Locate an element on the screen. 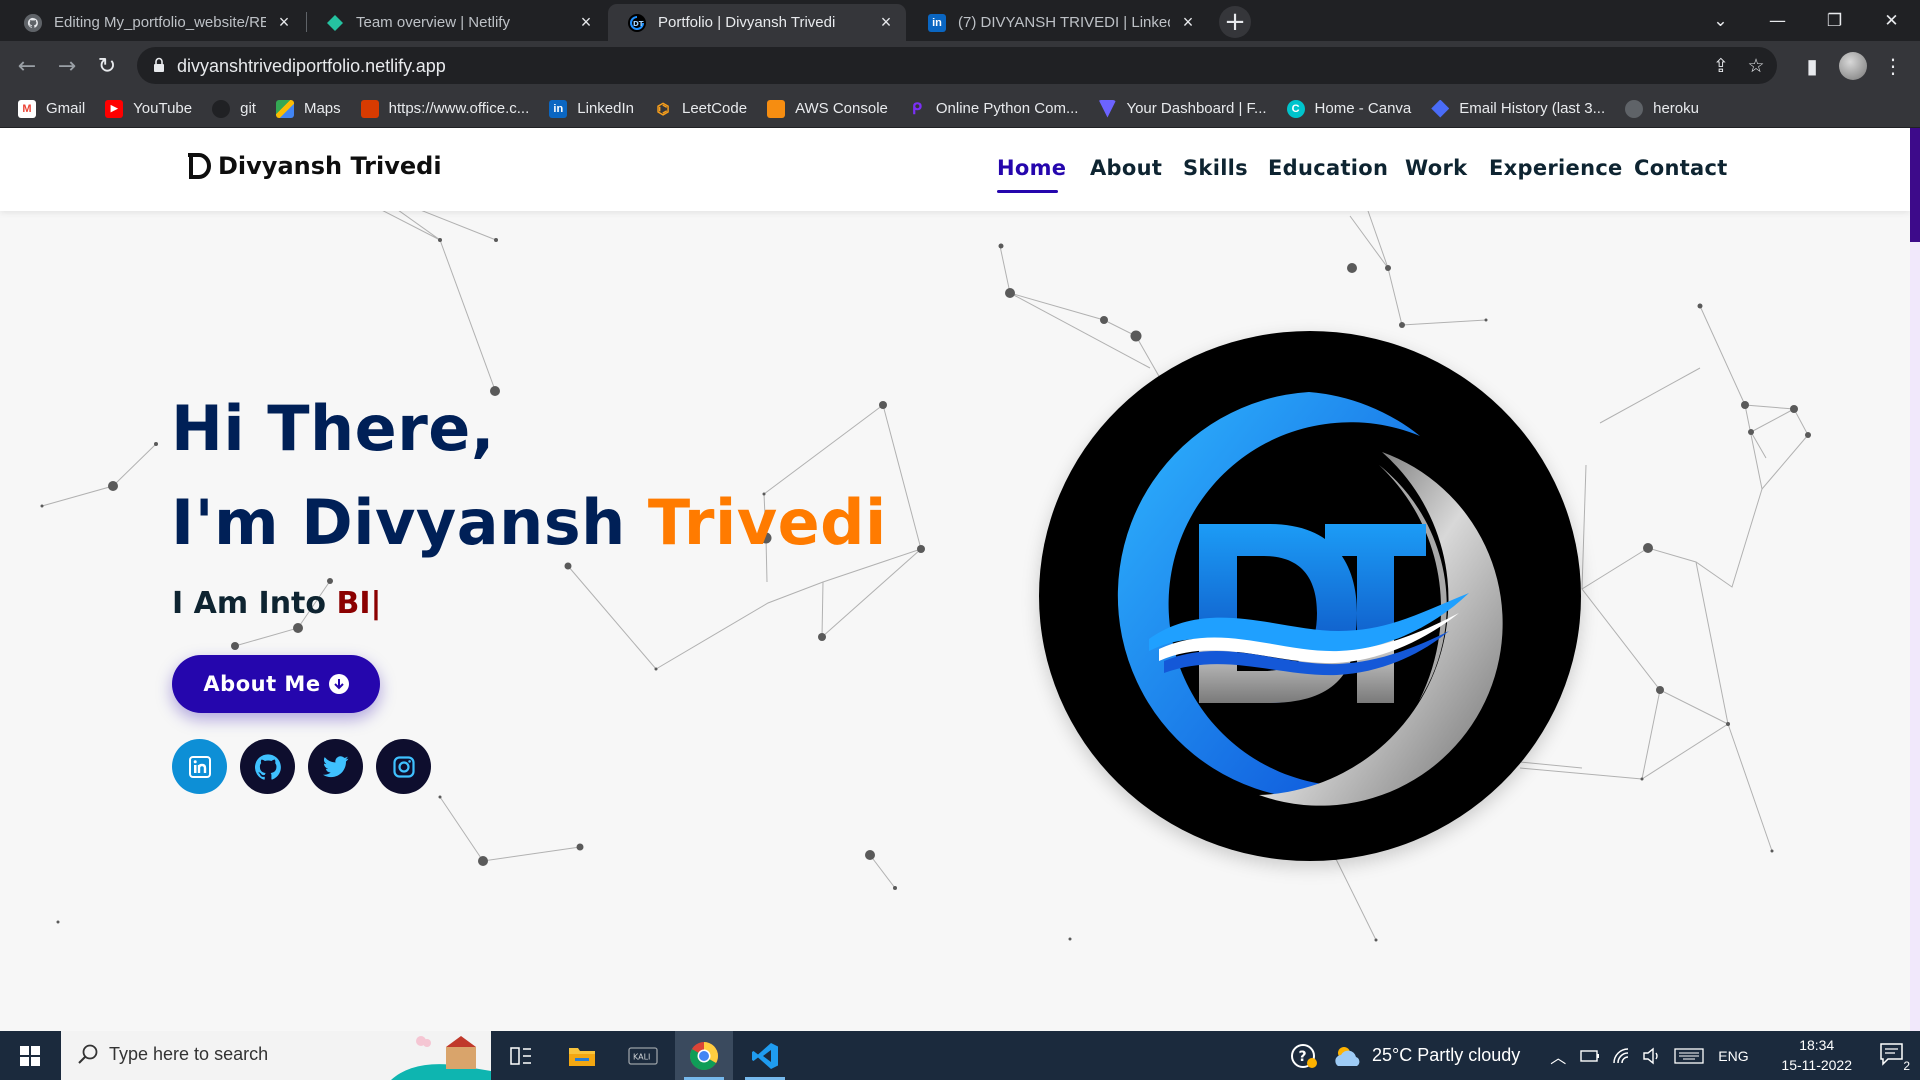 This screenshot has height=1080, width=1920. nav-skills: Skills is located at coordinates (1215, 168).